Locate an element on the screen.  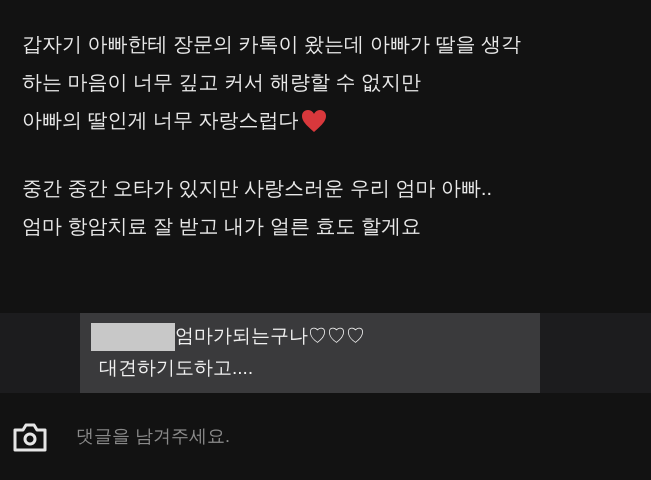
post-text-line: 아빠의 딸인게 너무 자랑스럽다 is located at coordinates (160, 121).